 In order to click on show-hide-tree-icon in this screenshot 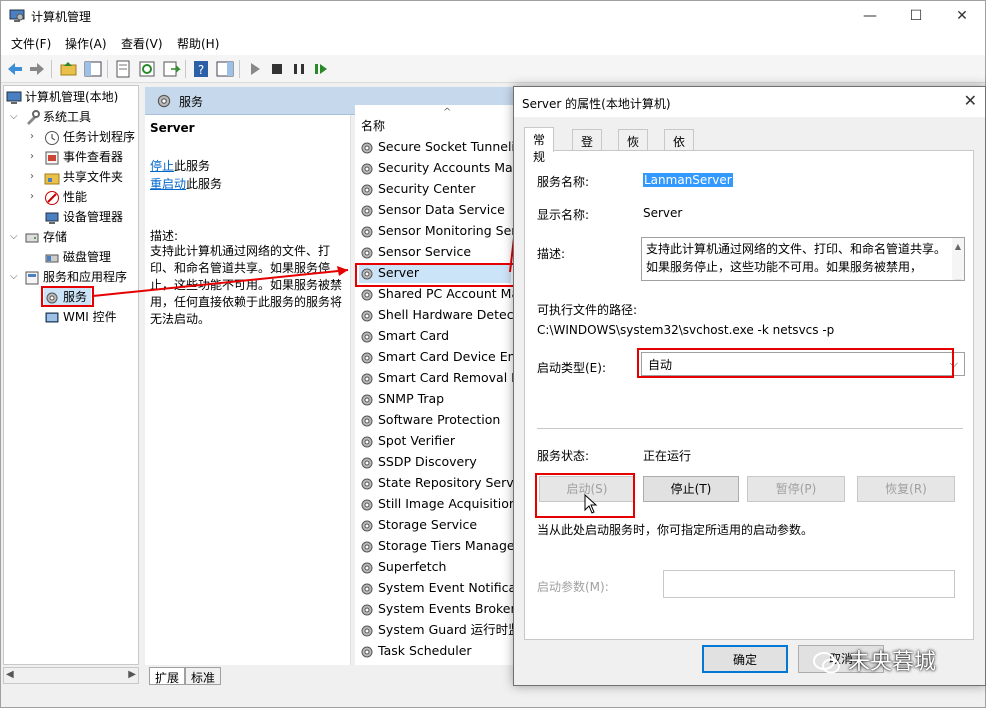, I will do `click(93, 69)`.